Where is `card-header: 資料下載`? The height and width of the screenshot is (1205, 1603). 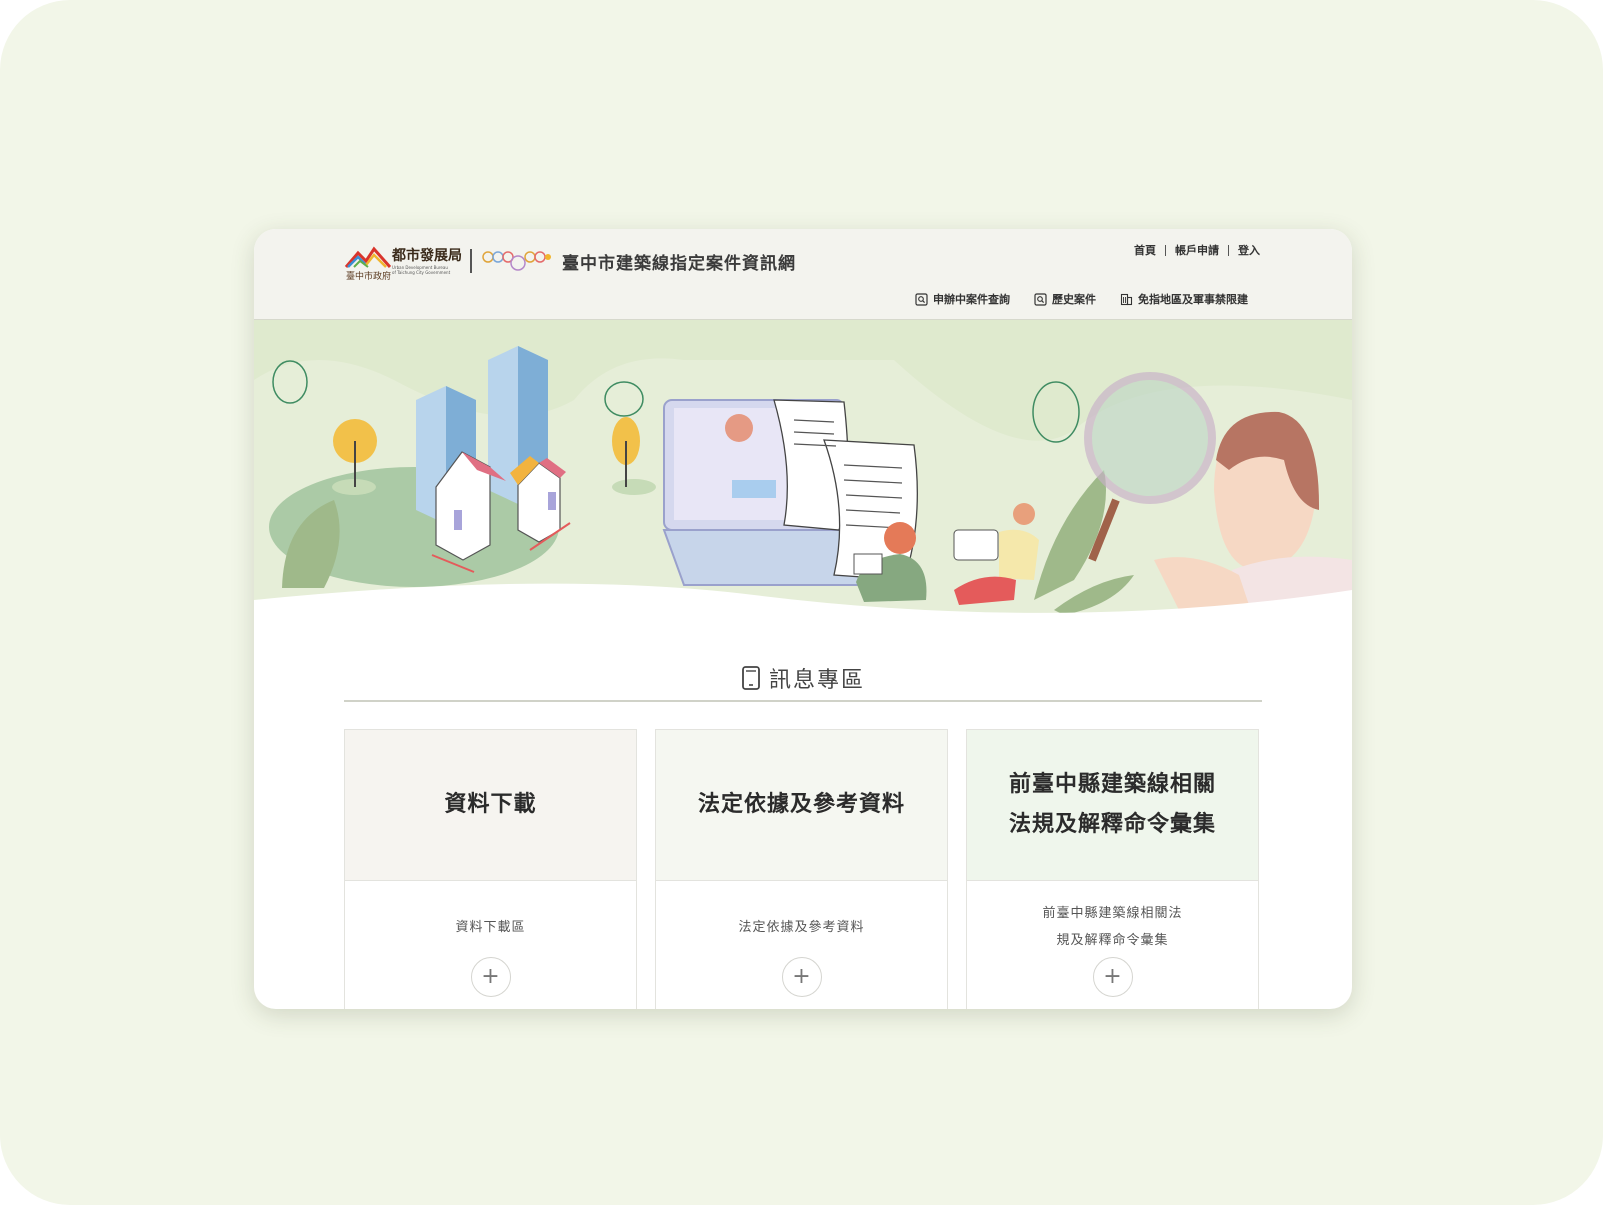
card-header: 資料下載 is located at coordinates (490, 805).